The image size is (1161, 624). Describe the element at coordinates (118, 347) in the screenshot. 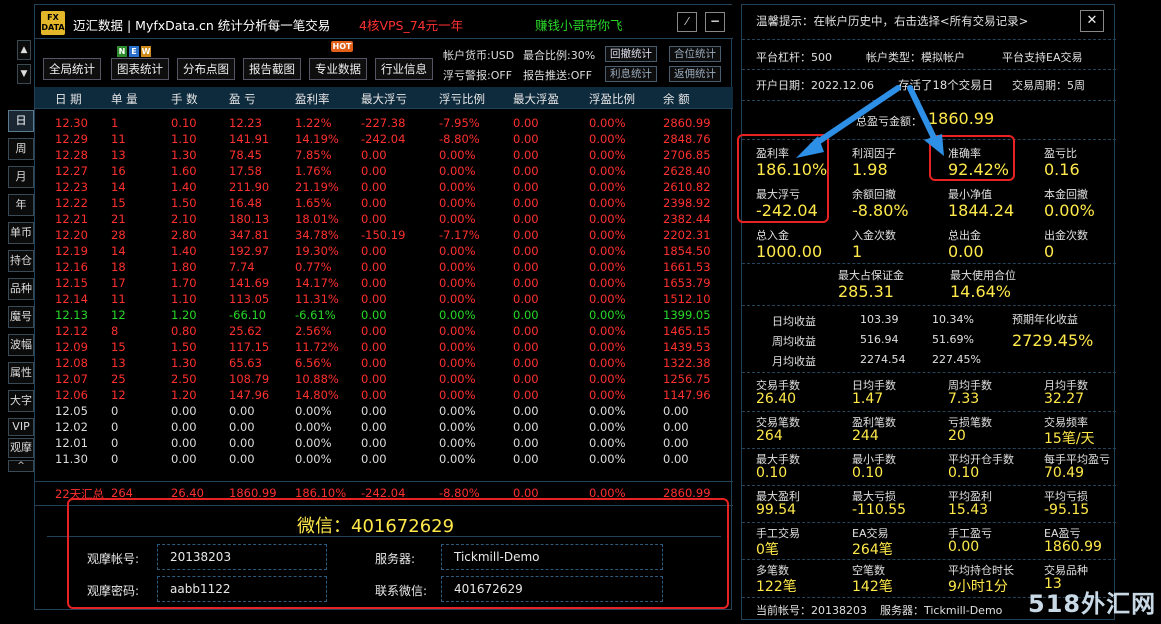

I see `table-cell: 15` at that location.